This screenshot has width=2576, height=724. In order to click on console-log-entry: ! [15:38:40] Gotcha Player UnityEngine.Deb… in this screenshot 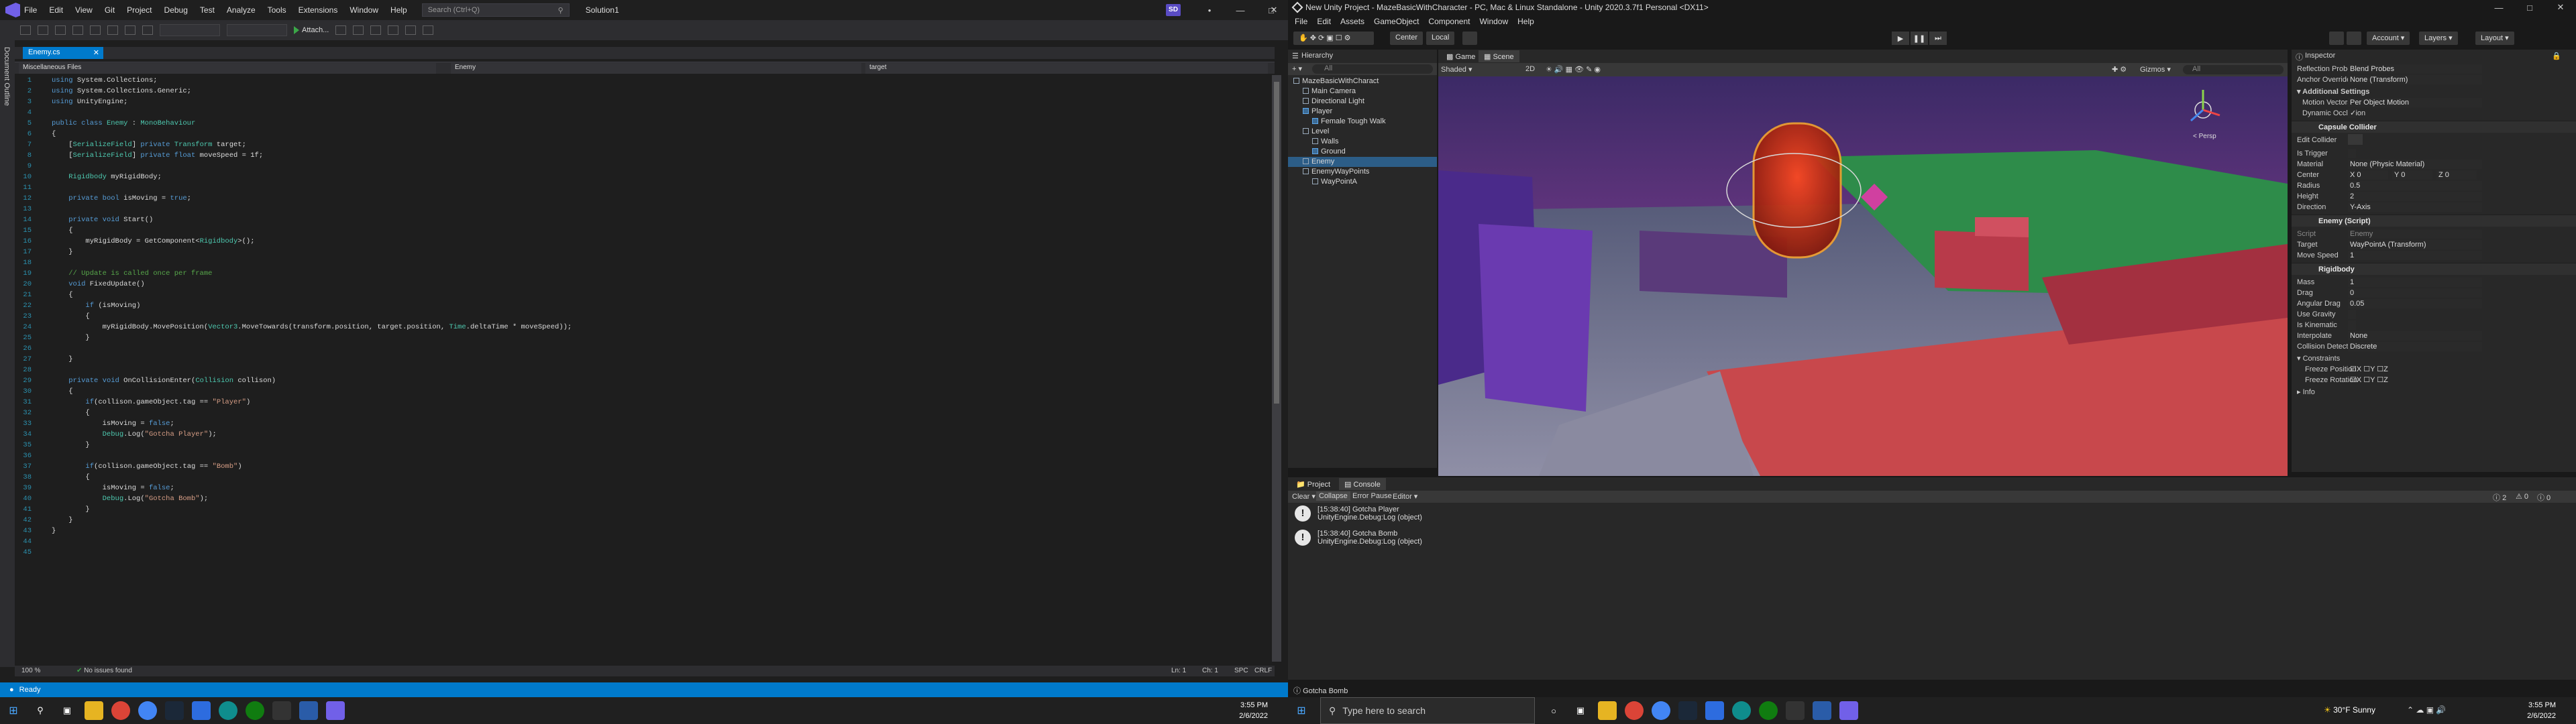, I will do `click(1358, 516)`.